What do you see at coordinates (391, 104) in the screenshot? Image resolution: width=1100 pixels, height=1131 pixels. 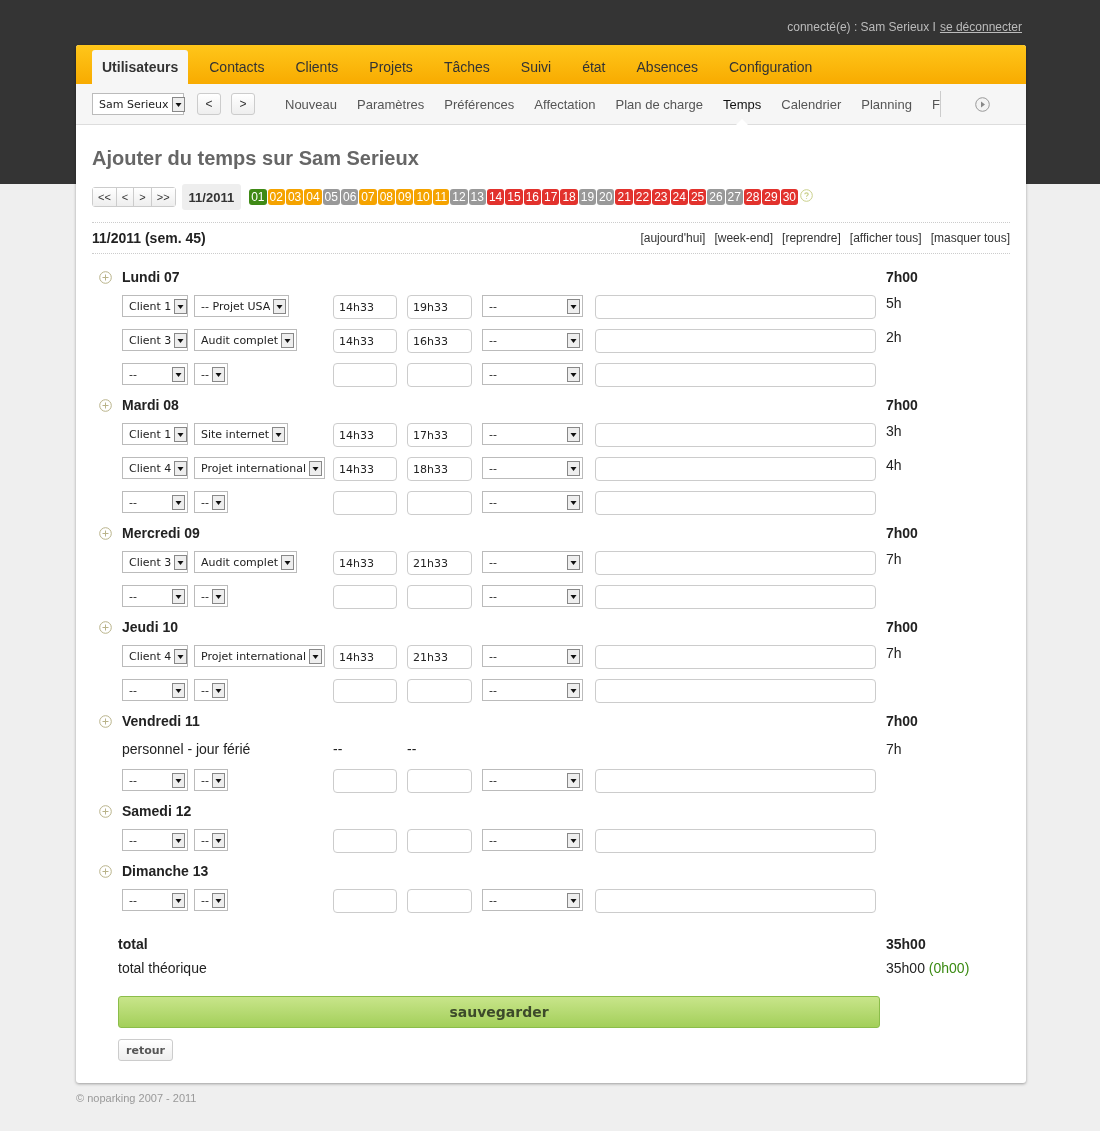 I see `sub-tab: Paramètres` at bounding box center [391, 104].